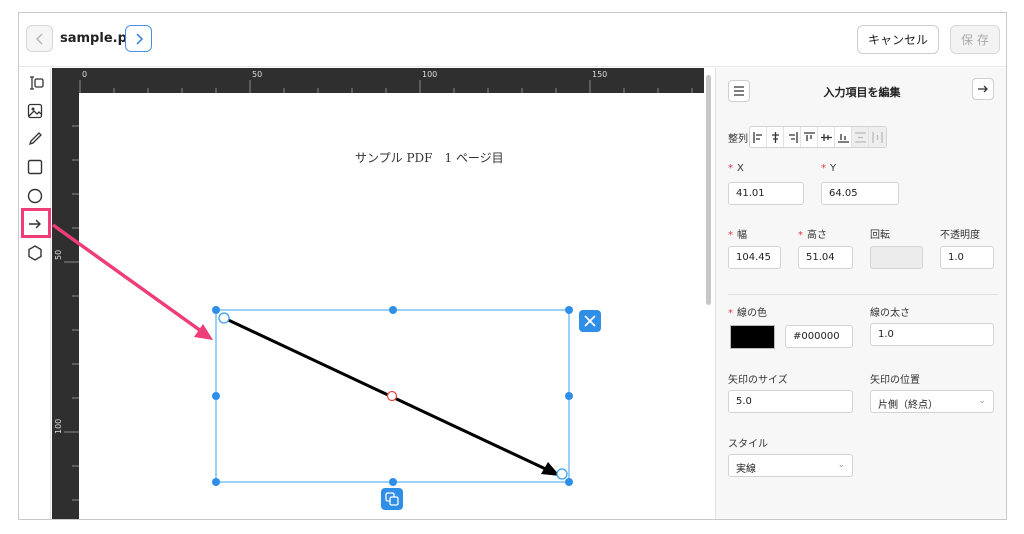 The width and height of the screenshot is (1024, 534). I want to click on distribute-h-icon, so click(860, 137).